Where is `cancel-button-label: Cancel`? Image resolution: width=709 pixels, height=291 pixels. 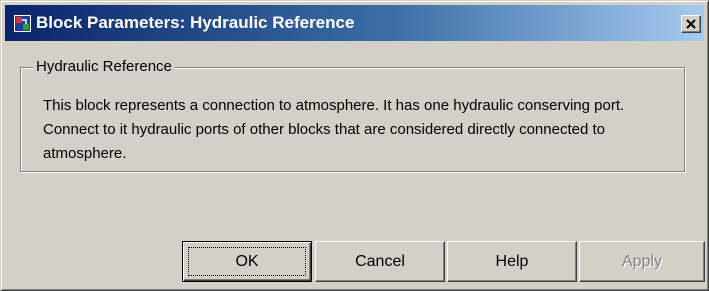 cancel-button-label: Cancel is located at coordinates (380, 261).